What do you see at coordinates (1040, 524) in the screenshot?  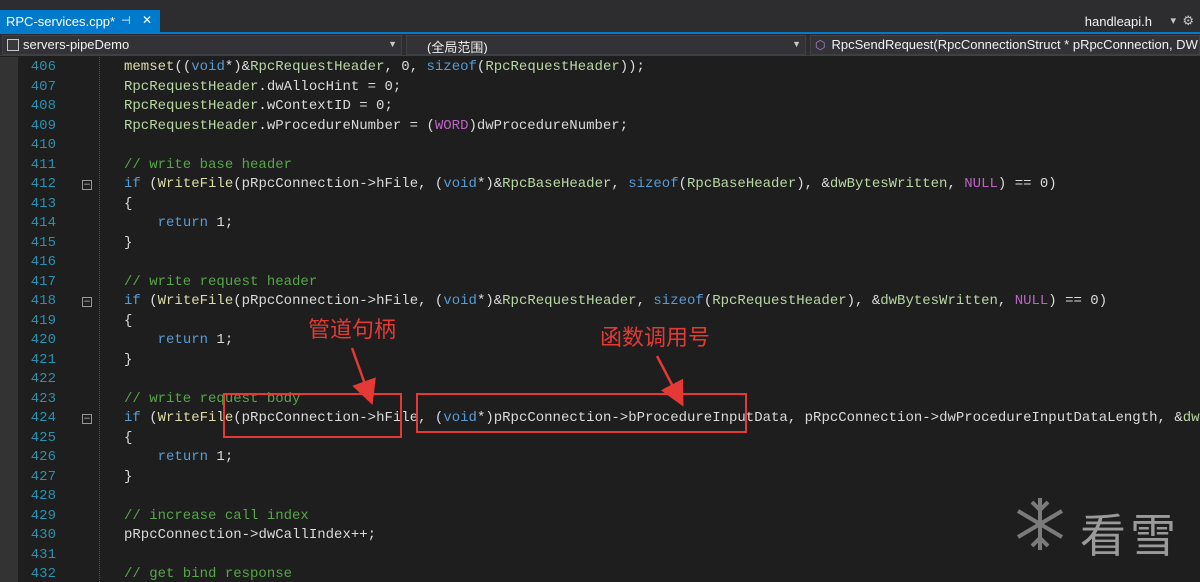 I see `snowflake-icon` at bounding box center [1040, 524].